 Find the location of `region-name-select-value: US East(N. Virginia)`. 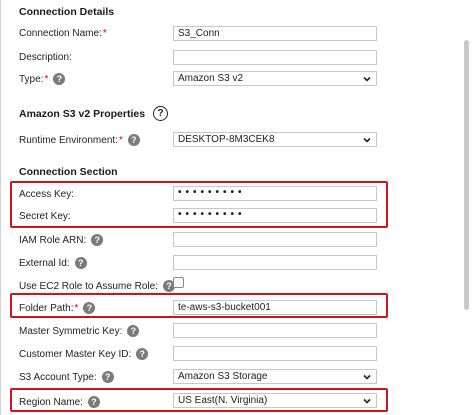

region-name-select-value: US East(N. Virginia) is located at coordinates (223, 400).